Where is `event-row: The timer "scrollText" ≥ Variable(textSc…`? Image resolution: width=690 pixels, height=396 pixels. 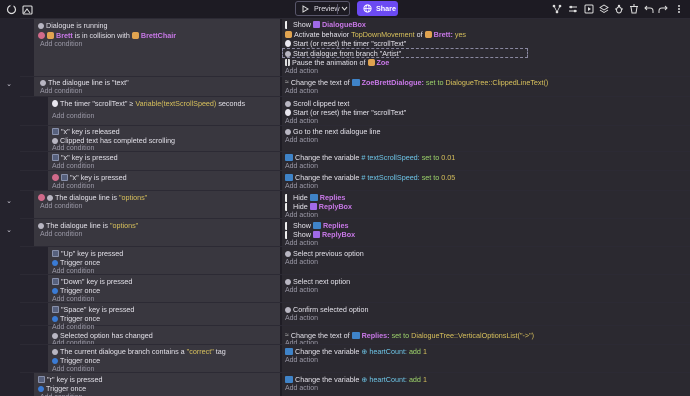 event-row: The timer "scrollText" ≥ Variable(textSc… is located at coordinates (355, 110).